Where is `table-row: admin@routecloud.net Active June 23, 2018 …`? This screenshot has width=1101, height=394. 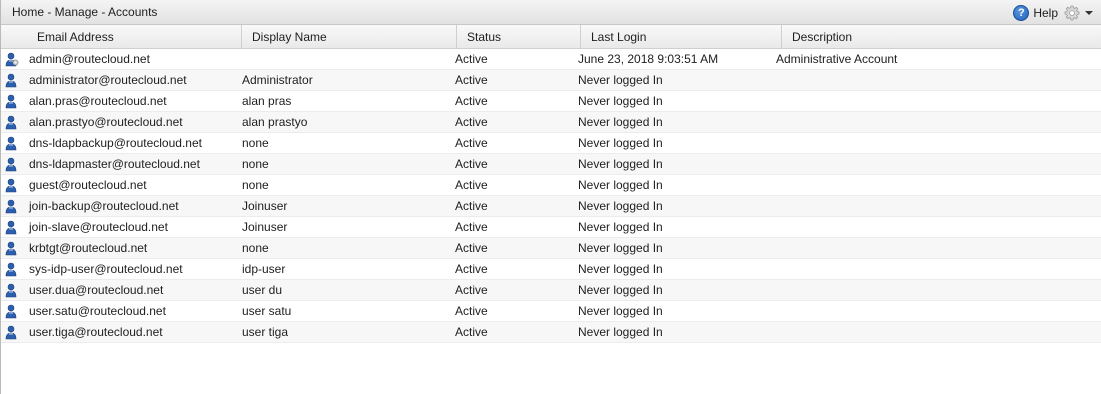
table-row: admin@routecloud.net Active June 23, 2018 … is located at coordinates (551, 59).